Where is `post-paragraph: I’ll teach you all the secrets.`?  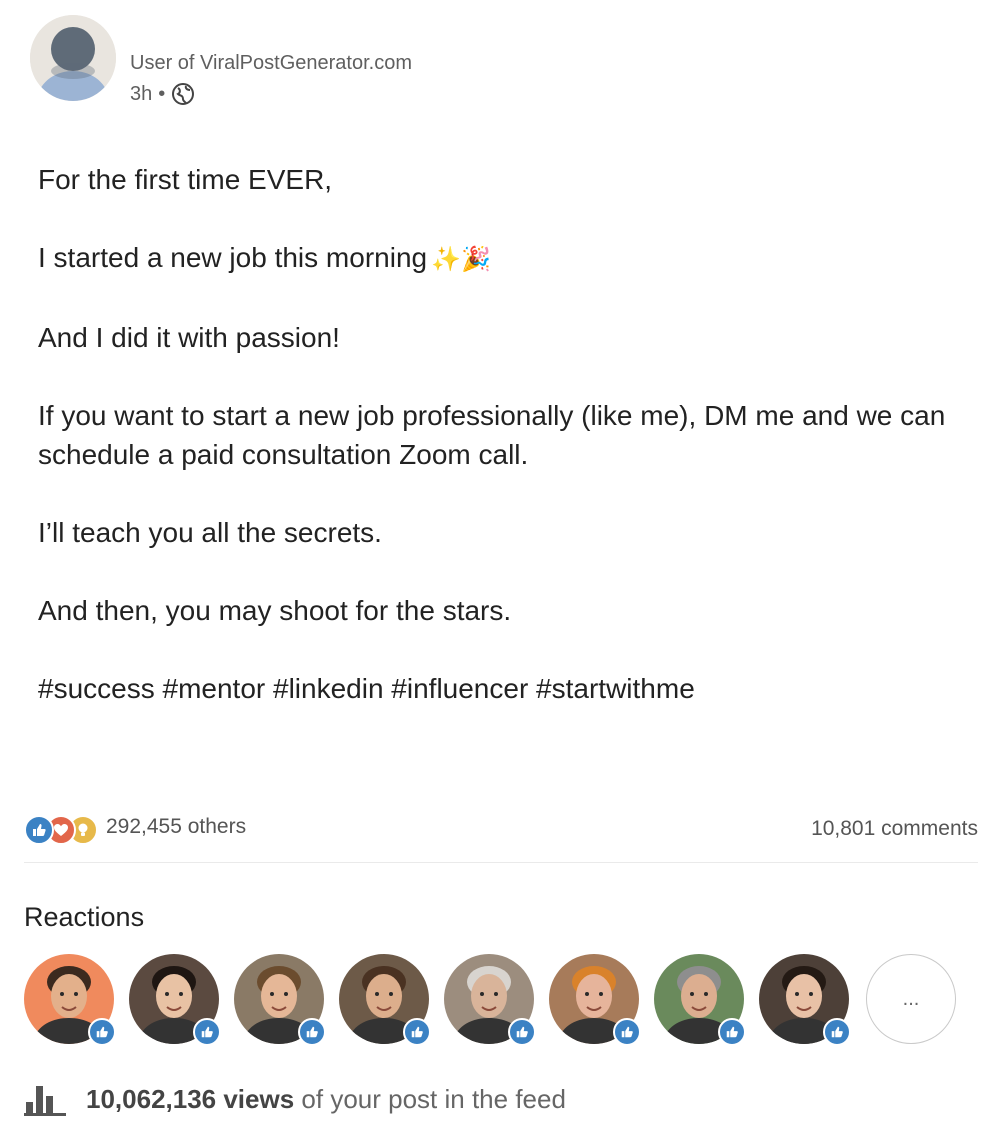 post-paragraph: I’ll teach you all the secrets. is located at coordinates (210, 532).